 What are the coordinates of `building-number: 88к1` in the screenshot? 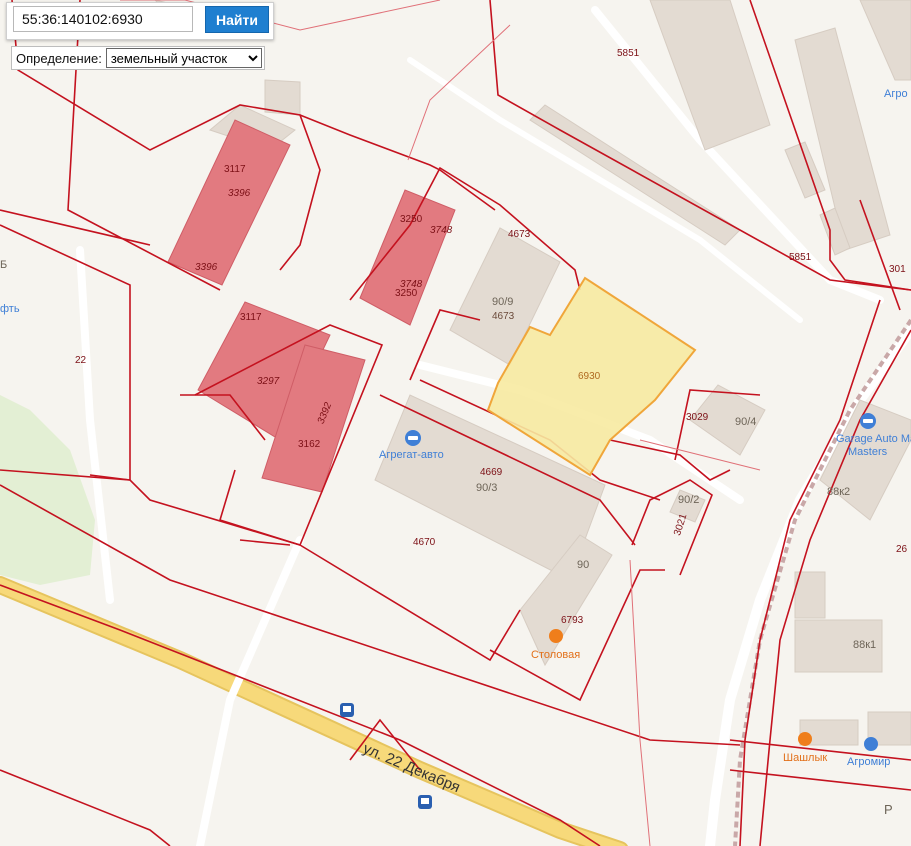 It's located at (864, 645).